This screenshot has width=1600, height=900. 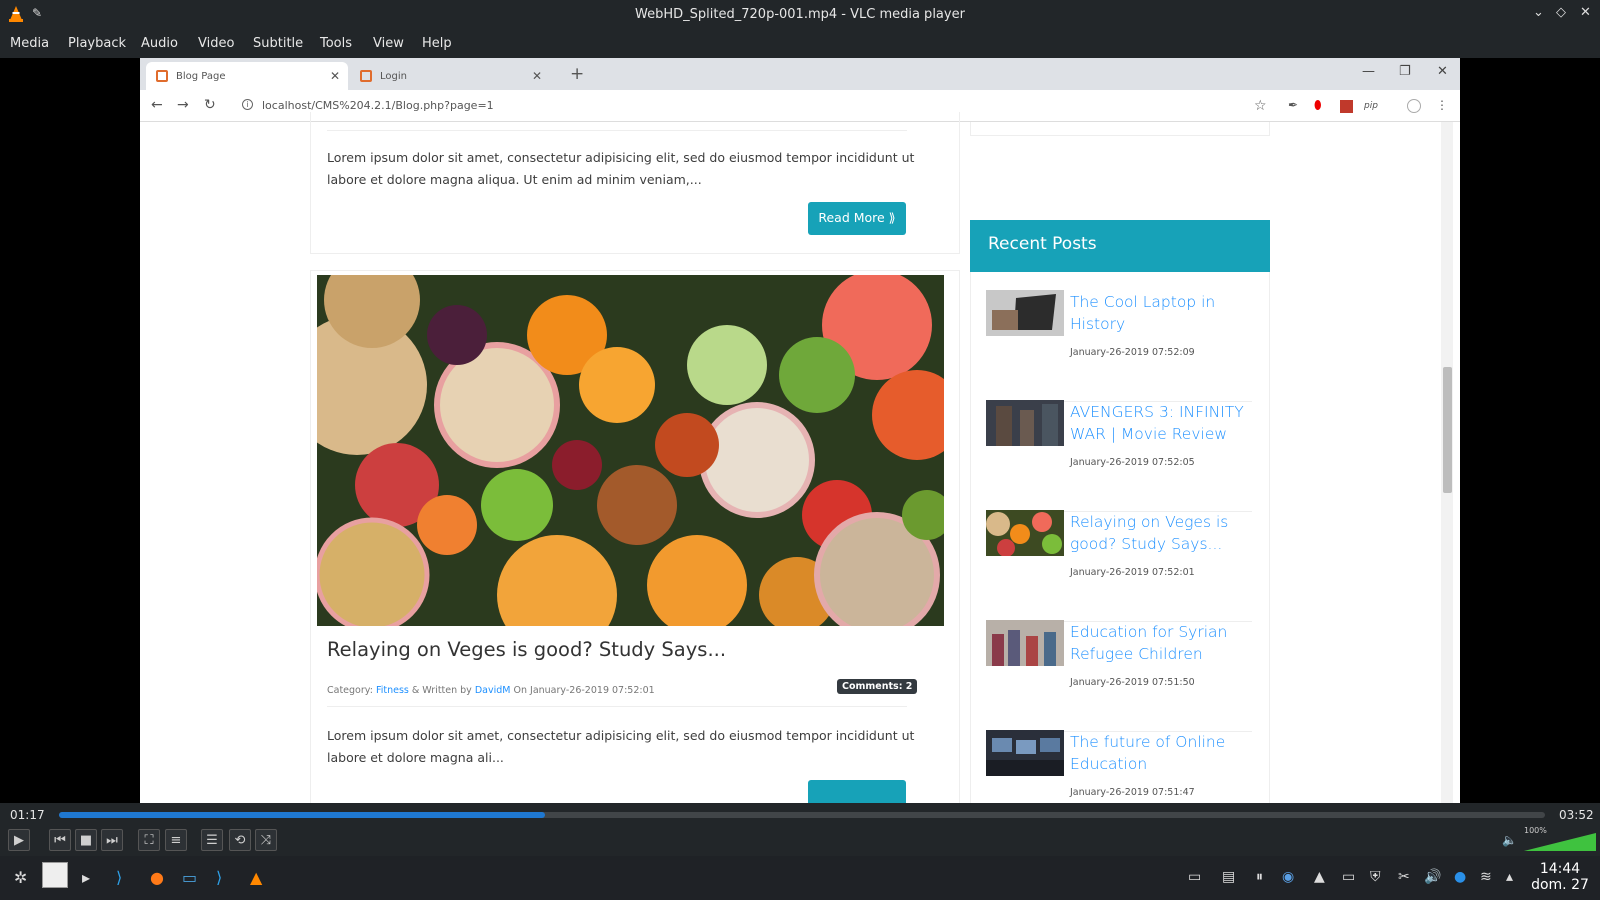 I want to click on opera-icon: ⬮, so click(x=1318, y=105).